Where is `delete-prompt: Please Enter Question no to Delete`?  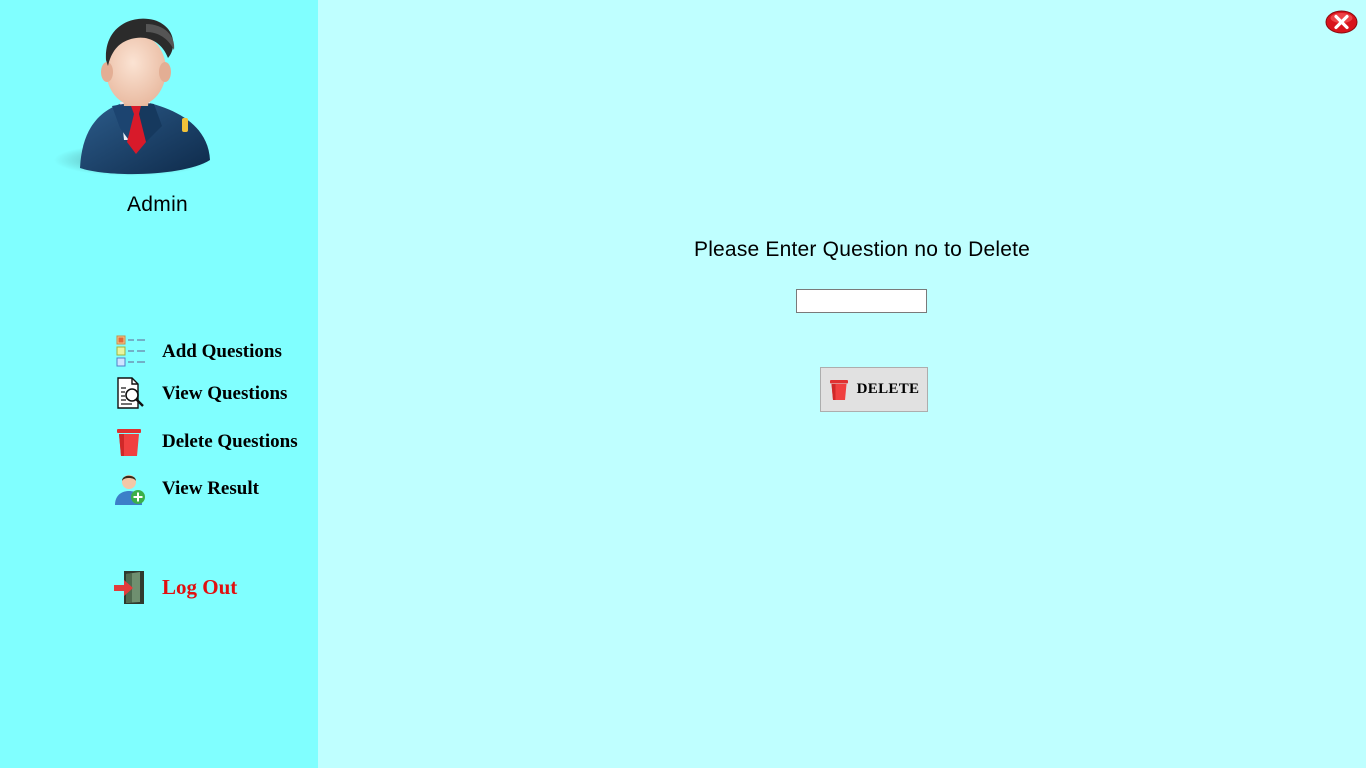
delete-prompt: Please Enter Question no to Delete is located at coordinates (861, 249).